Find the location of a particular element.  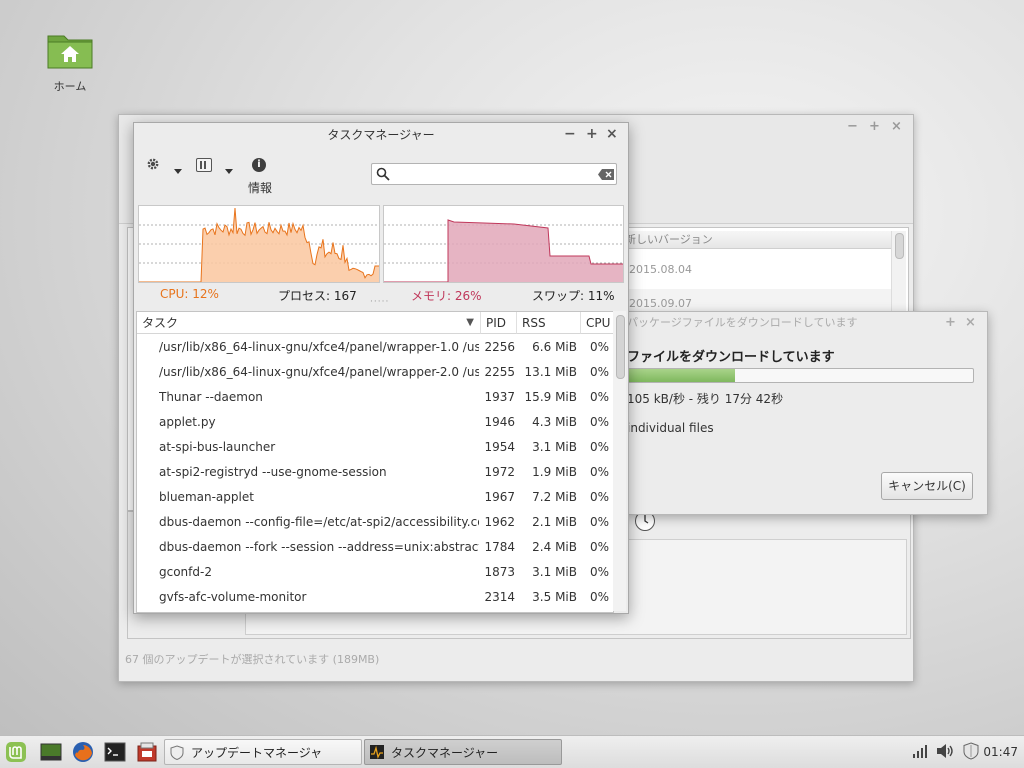

task-rss: 4.3 MiB is located at coordinates (554, 422).